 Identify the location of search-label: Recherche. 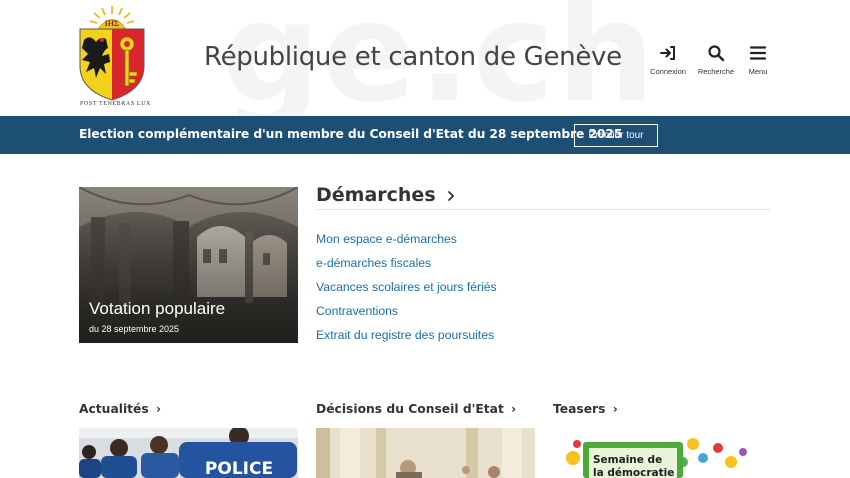
(716, 71).